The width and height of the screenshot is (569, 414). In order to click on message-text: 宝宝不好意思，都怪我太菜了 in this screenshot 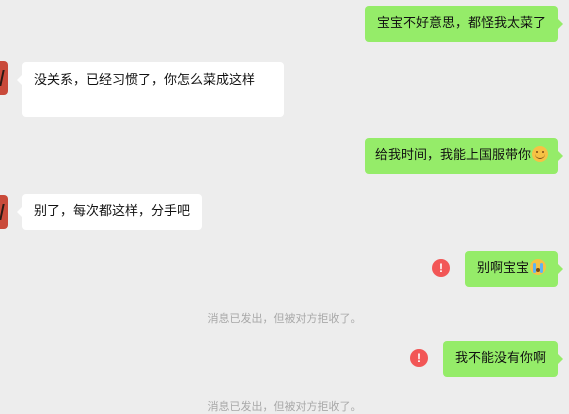, I will do `click(461, 23)`.